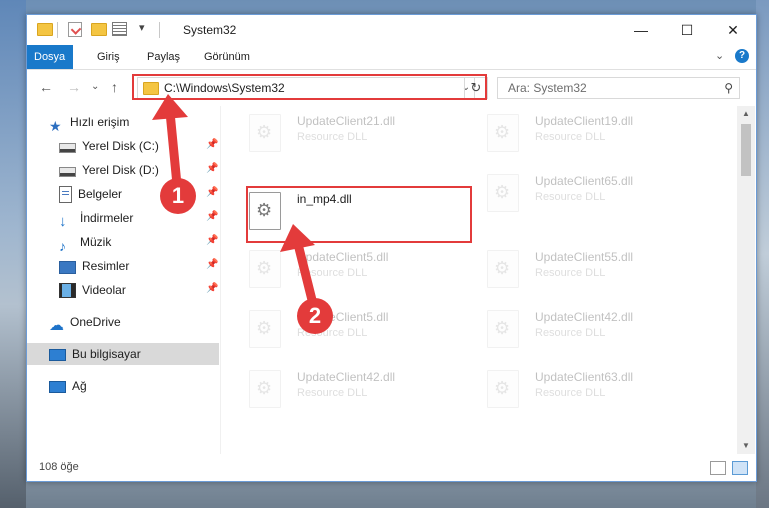 The width and height of the screenshot is (769, 508). I want to click on search-icon: ⚲, so click(728, 88).